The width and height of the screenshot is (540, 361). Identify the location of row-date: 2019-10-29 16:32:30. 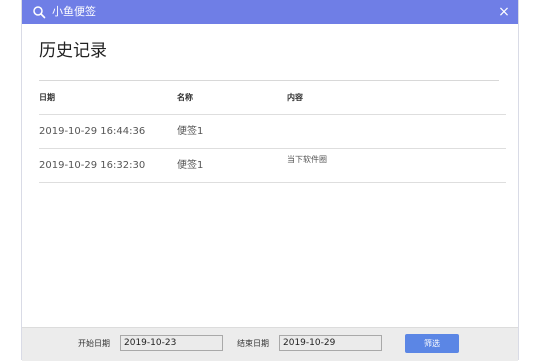
(92, 165).